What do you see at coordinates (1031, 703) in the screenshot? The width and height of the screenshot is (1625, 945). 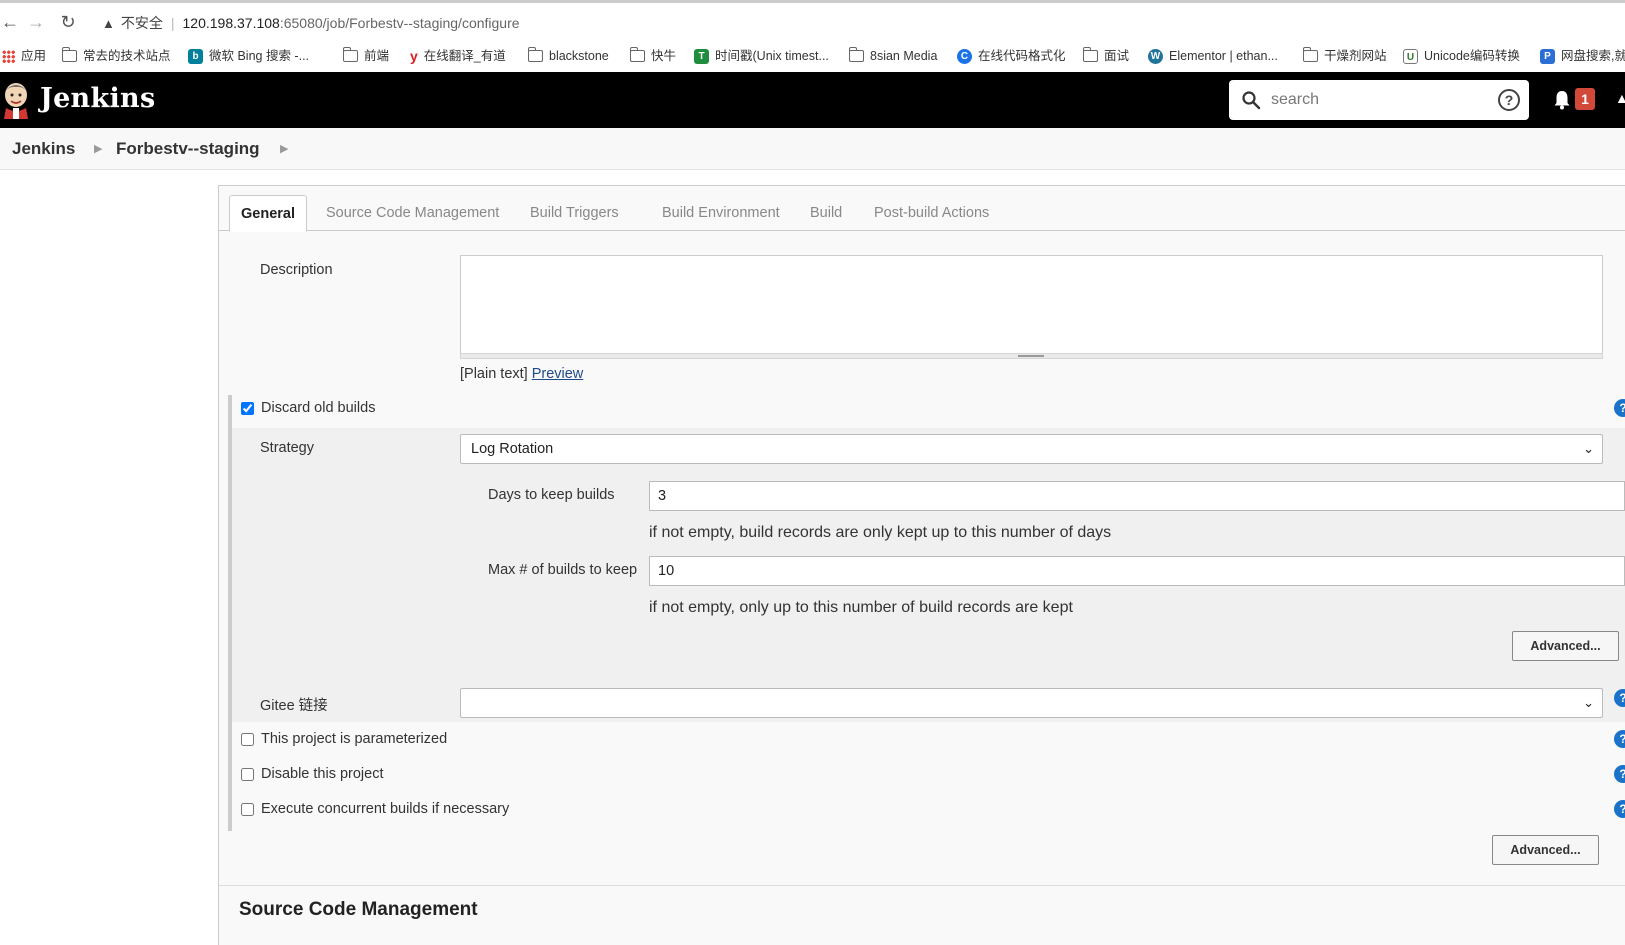 I see `gitee-connection-select: ⌄` at bounding box center [1031, 703].